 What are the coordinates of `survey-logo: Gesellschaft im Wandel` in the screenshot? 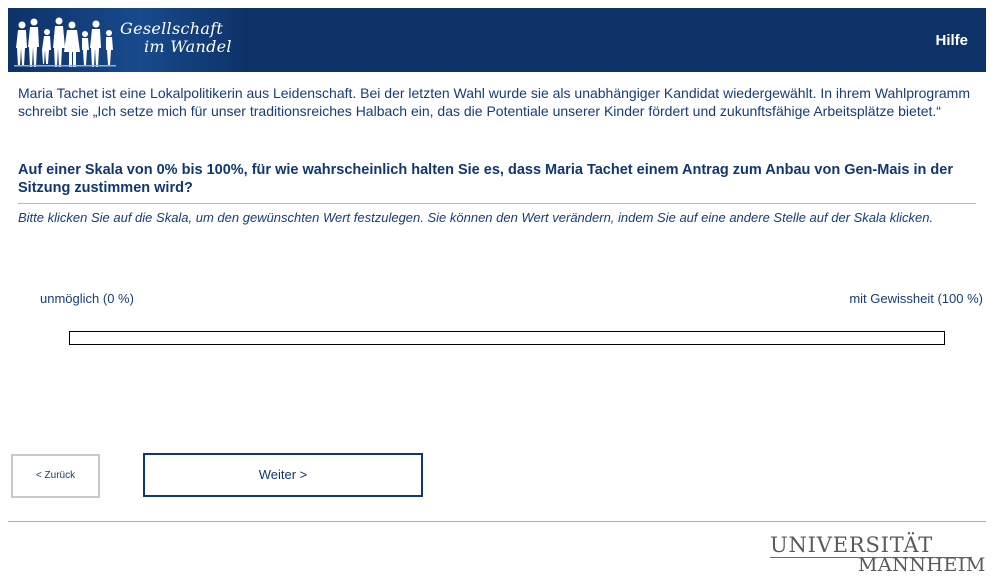 It's located at (128, 40).